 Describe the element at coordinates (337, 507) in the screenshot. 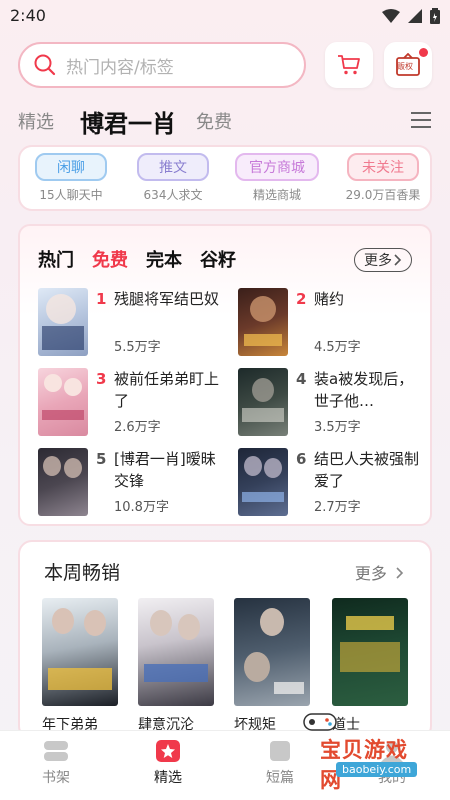

I see `book-word-count: 2.7万字` at that location.